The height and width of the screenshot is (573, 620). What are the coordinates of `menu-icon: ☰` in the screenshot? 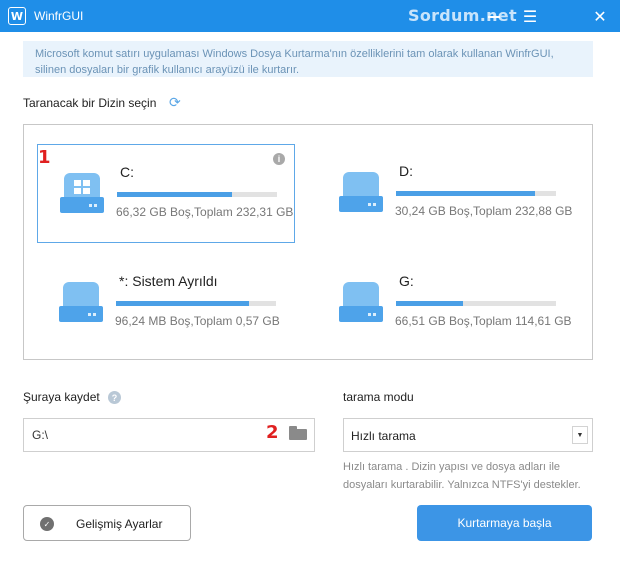 It's located at (530, 16).